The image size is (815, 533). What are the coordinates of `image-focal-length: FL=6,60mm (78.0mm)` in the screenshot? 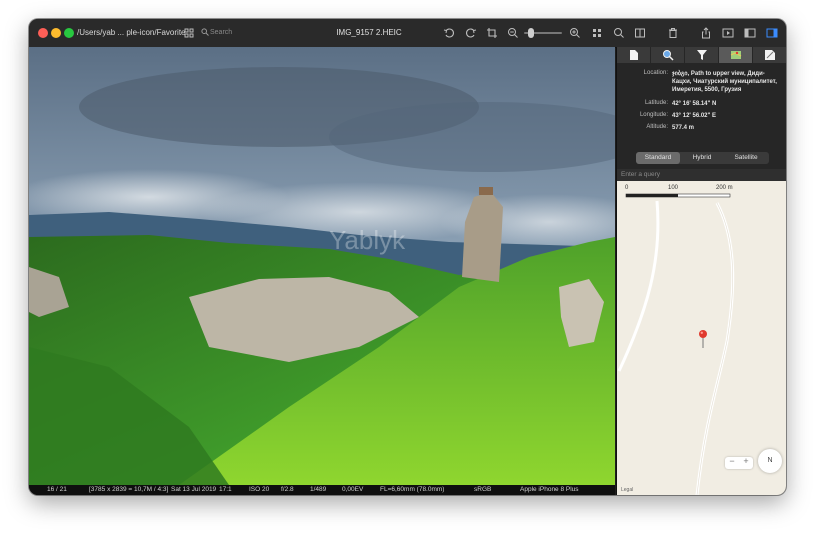 It's located at (412, 489).